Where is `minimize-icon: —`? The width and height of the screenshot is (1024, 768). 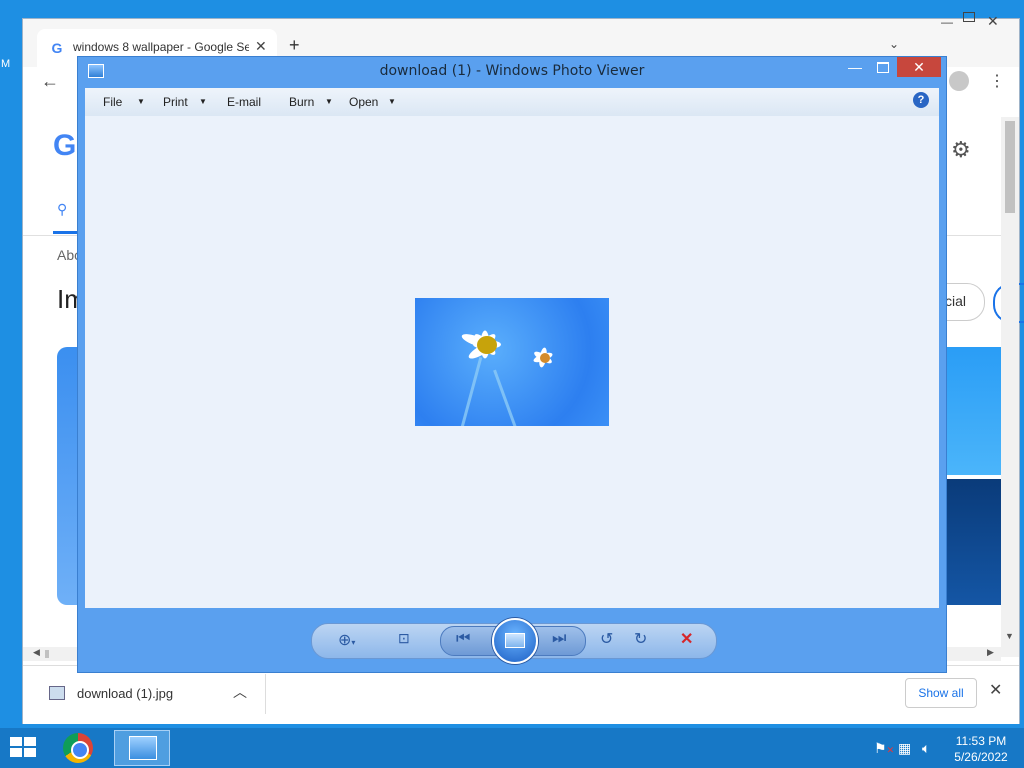
minimize-icon: — is located at coordinates (855, 67).